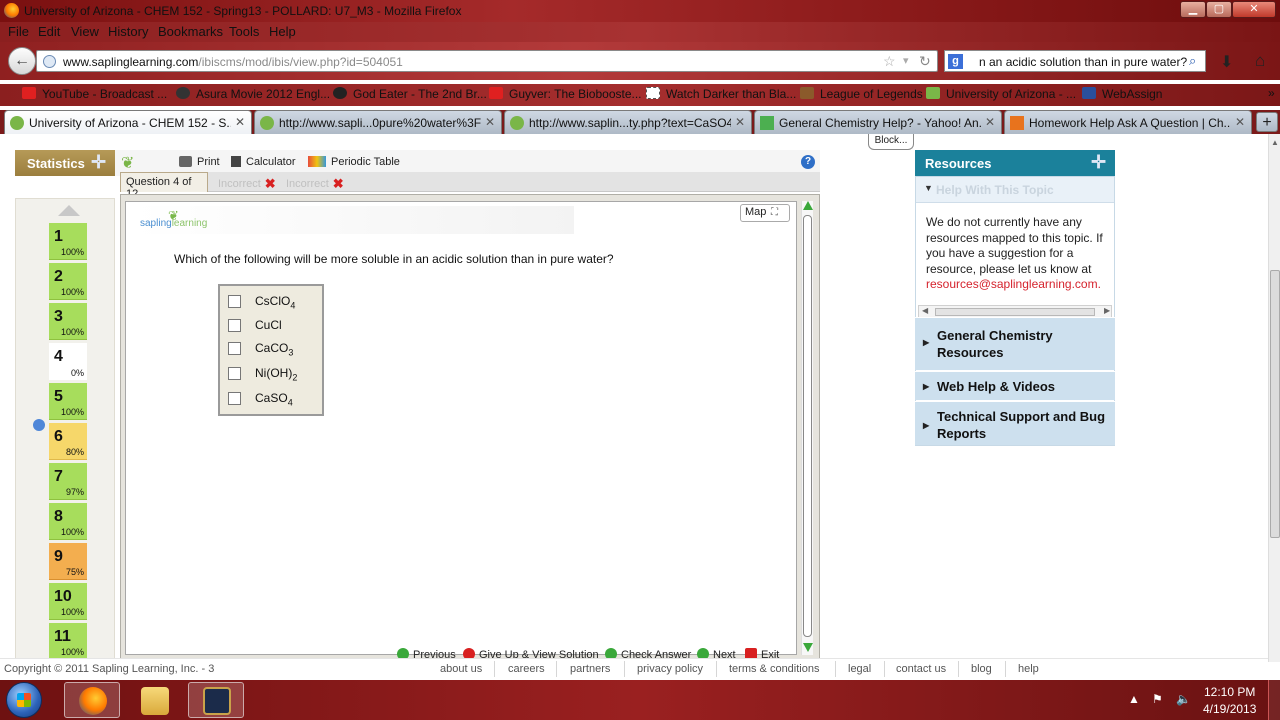 The width and height of the screenshot is (1280, 720). I want to click on google-icon: g, so click(955, 61).